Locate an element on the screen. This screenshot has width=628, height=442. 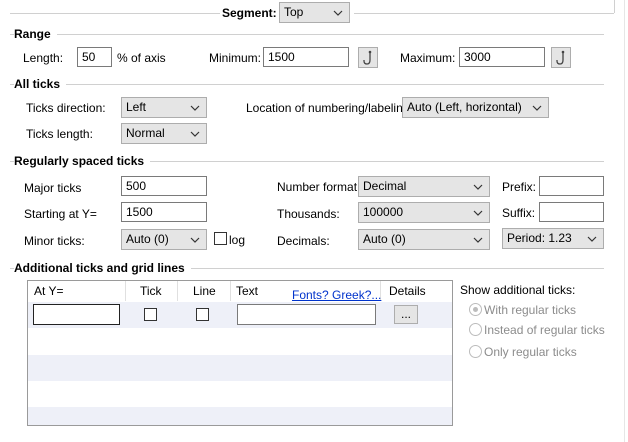
length-label: Length: is located at coordinates (43, 58).